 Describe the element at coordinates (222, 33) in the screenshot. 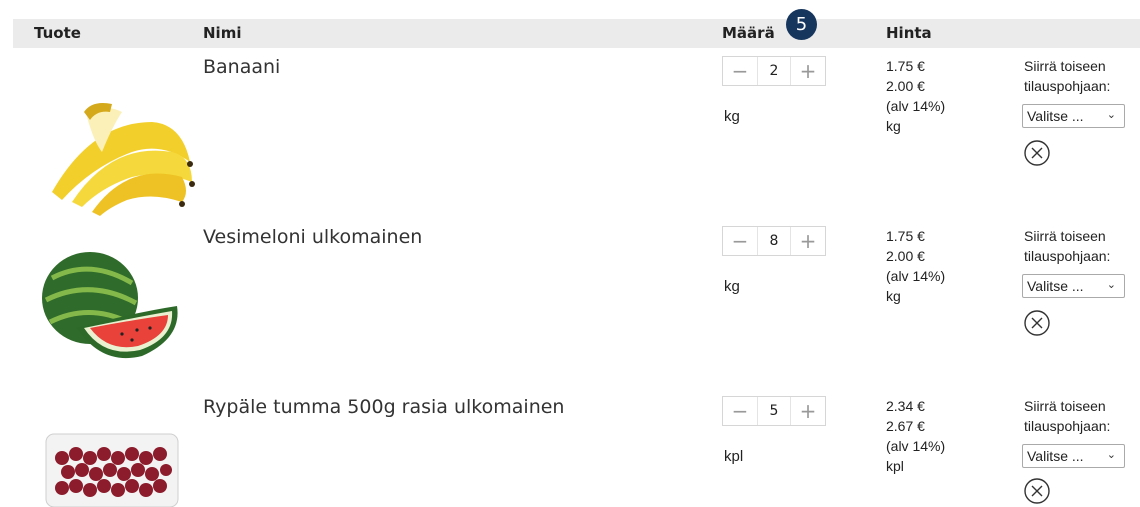

I see `column-header-name: Nimi` at that location.